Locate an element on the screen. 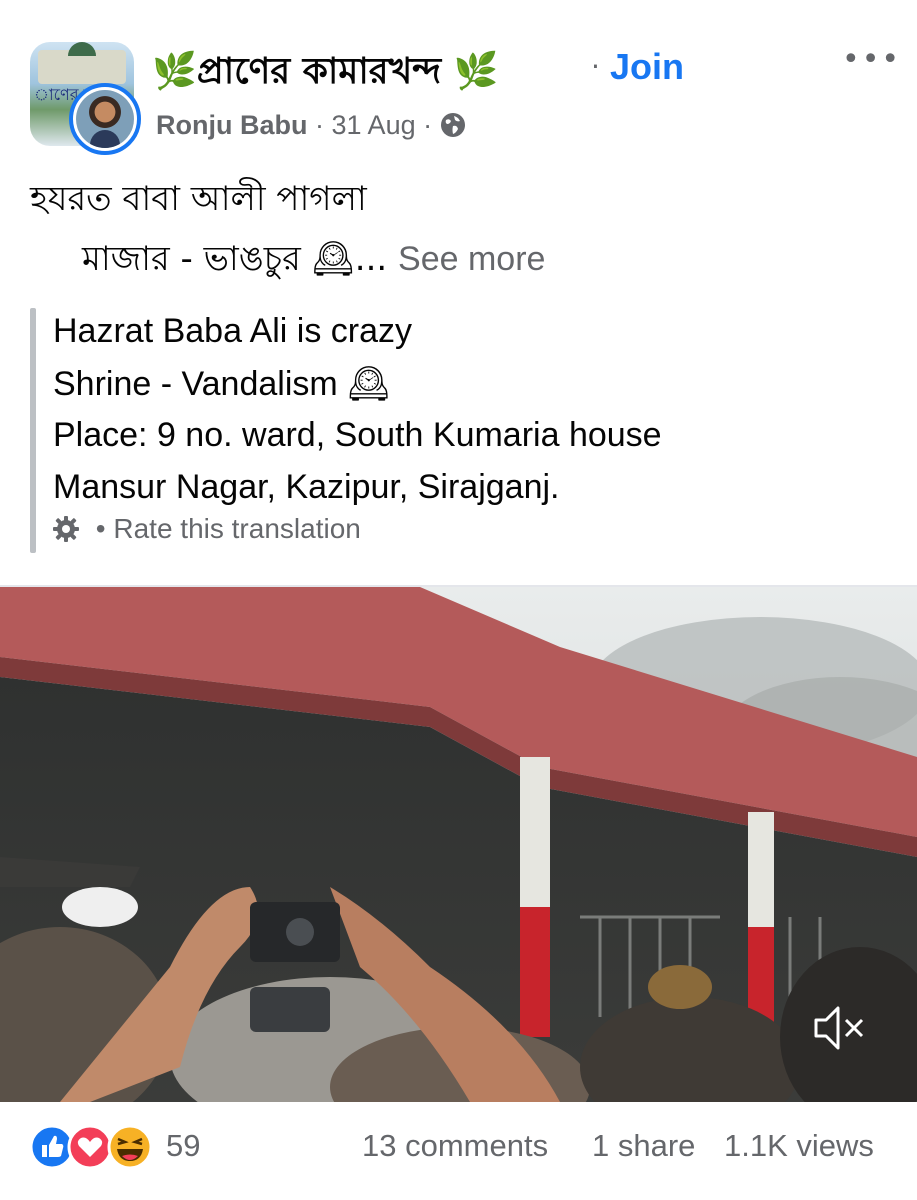 Image resolution: width=917 pixels, height=1200 pixels. love-icon is located at coordinates (90, 1147).